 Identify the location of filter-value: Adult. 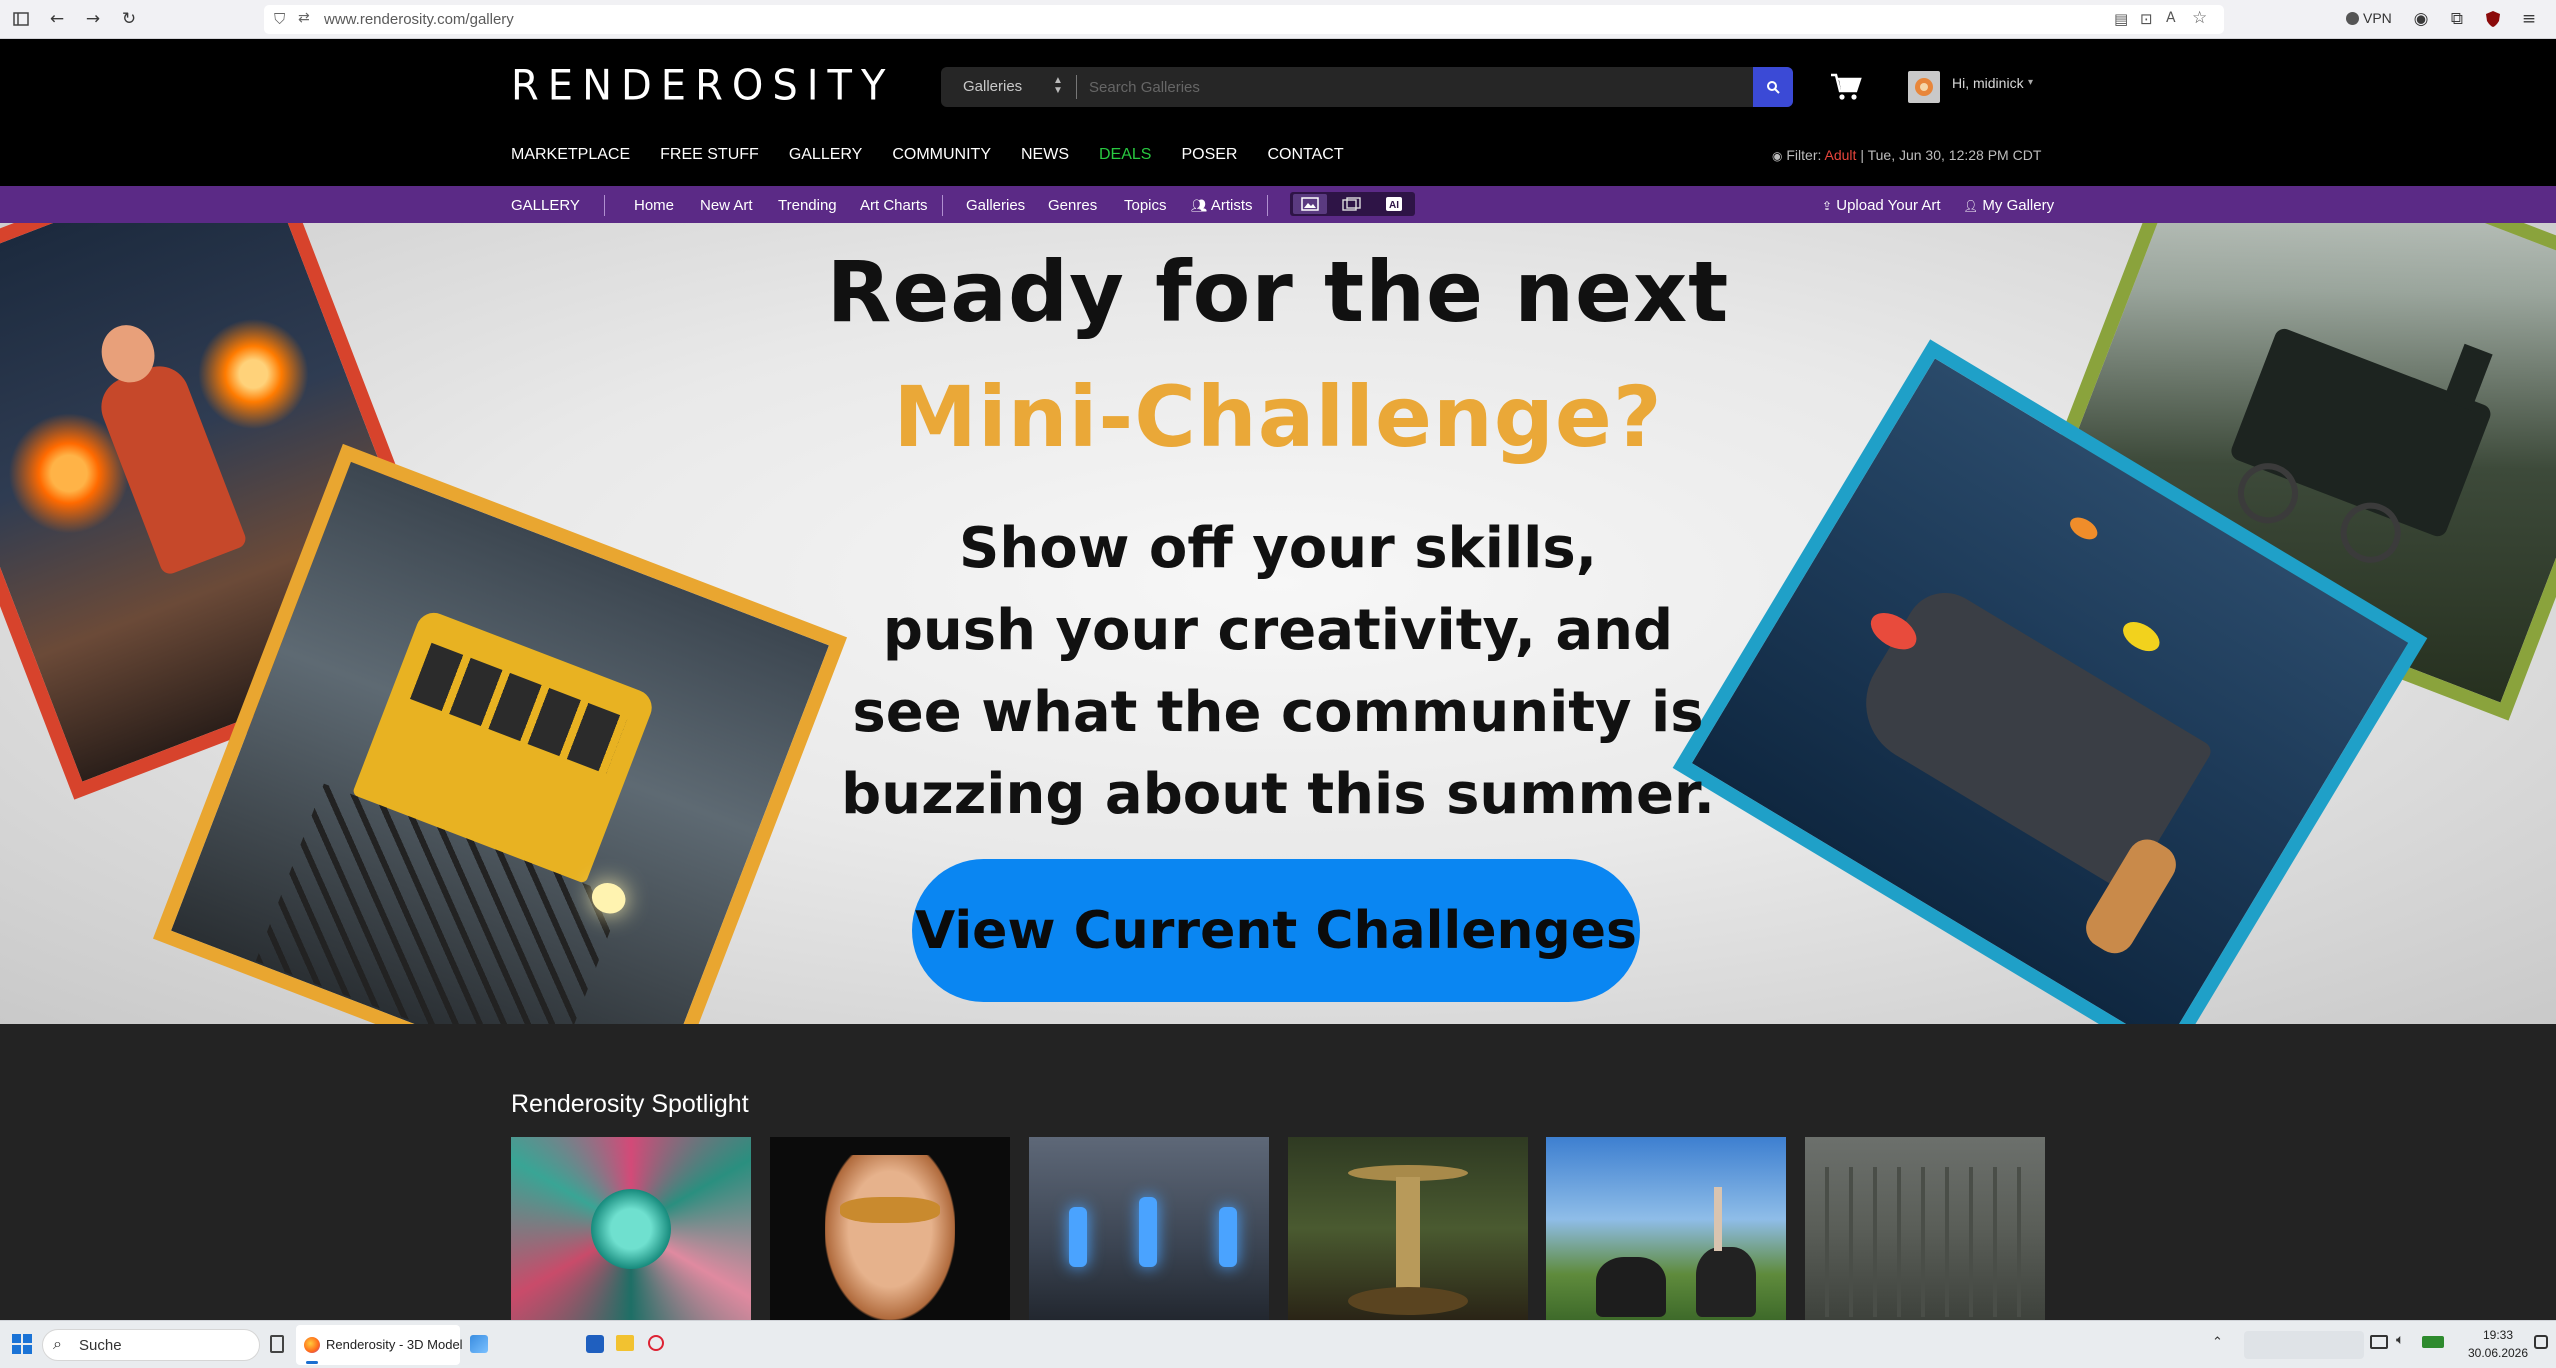
(1841, 155).